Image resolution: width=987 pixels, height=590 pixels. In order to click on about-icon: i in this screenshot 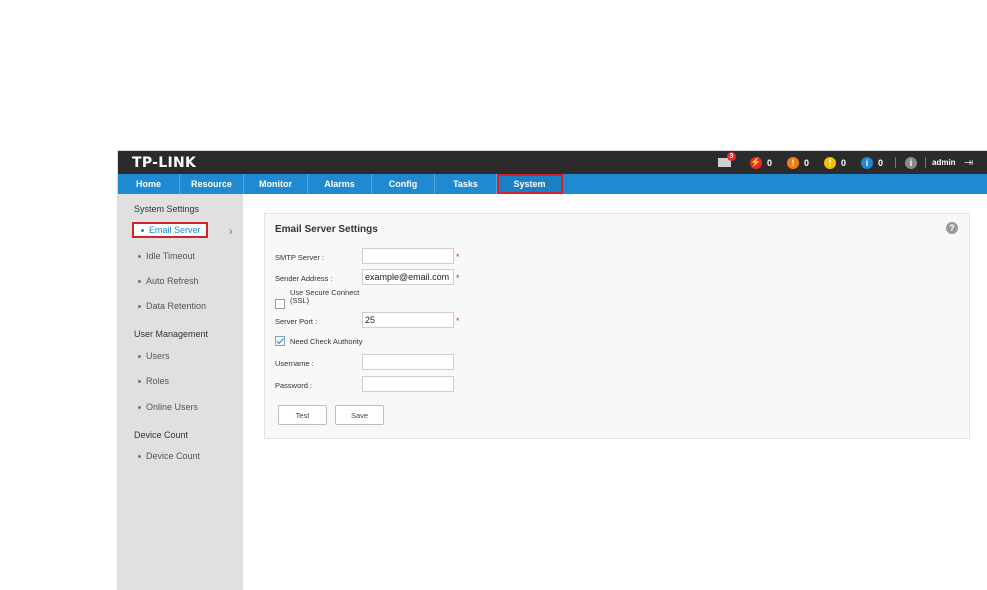, I will do `click(911, 162)`.